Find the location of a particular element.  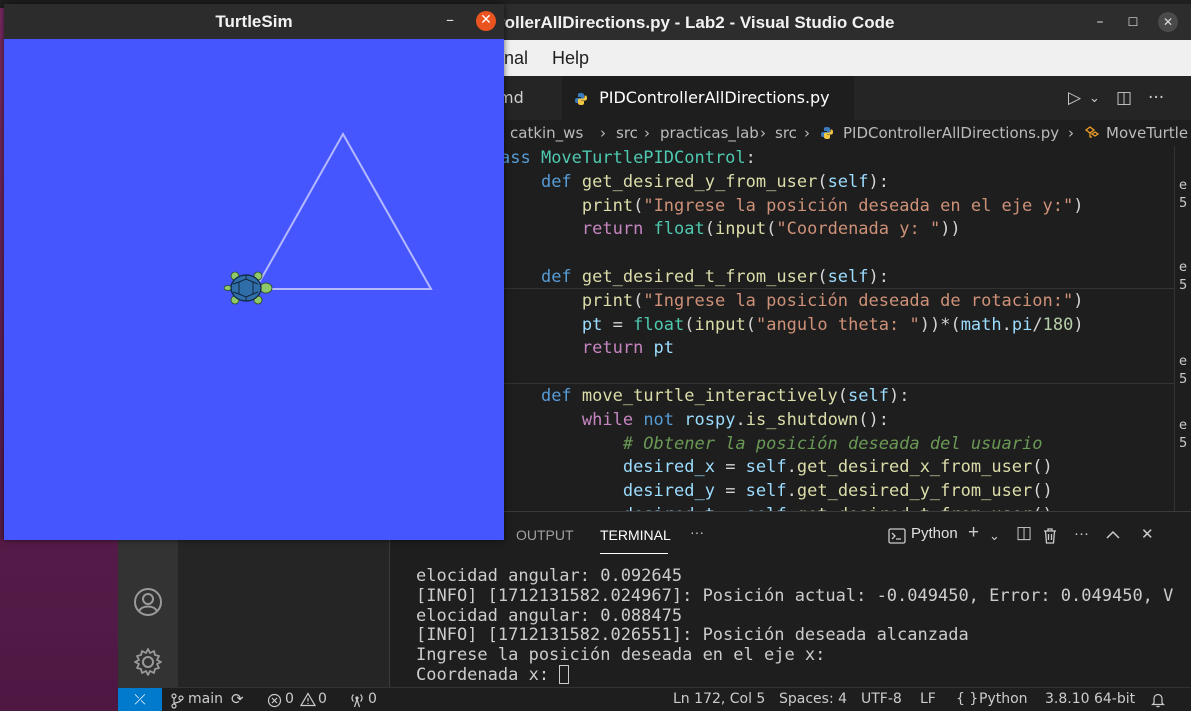

breadcrumb-src-2: src is located at coordinates (786, 133).